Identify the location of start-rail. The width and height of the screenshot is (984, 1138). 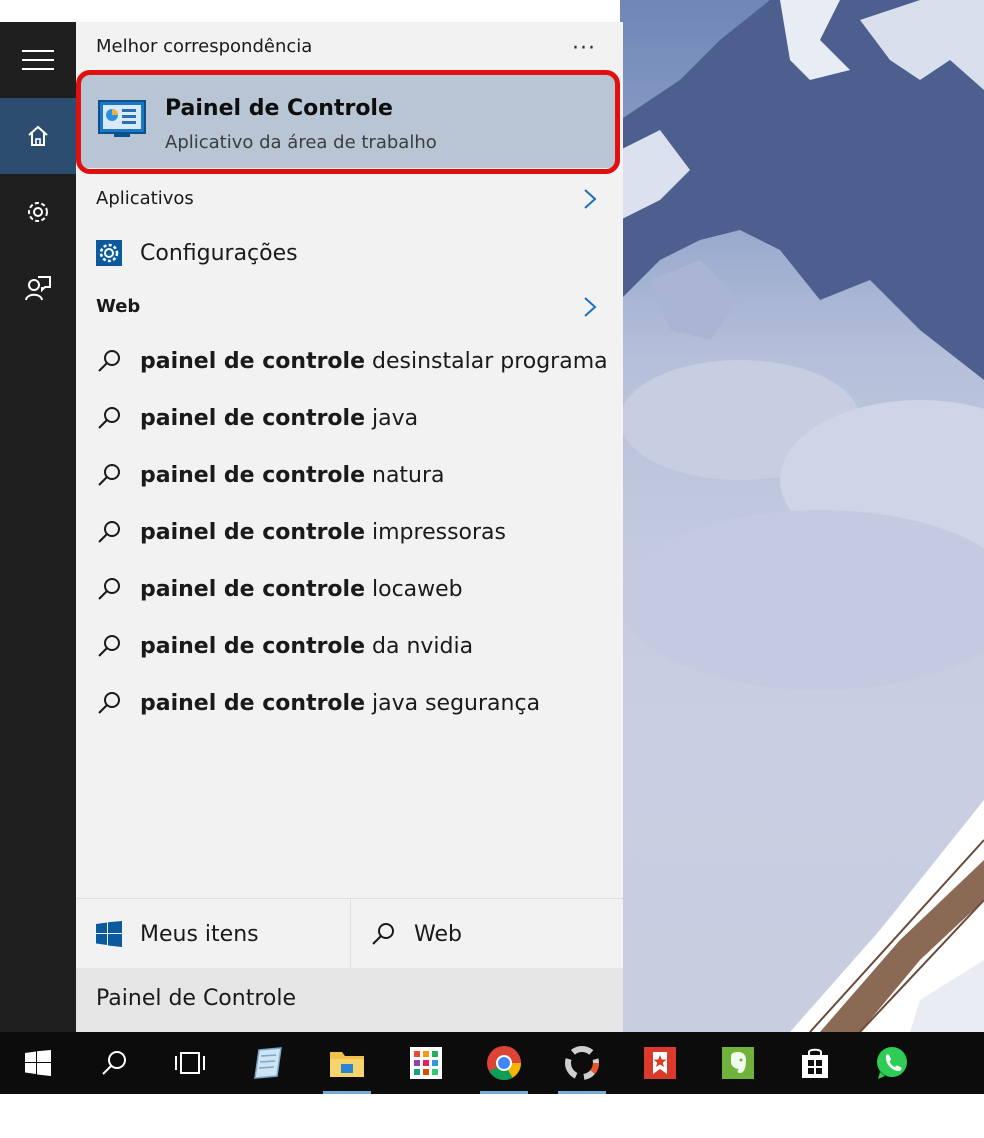
(38, 527).